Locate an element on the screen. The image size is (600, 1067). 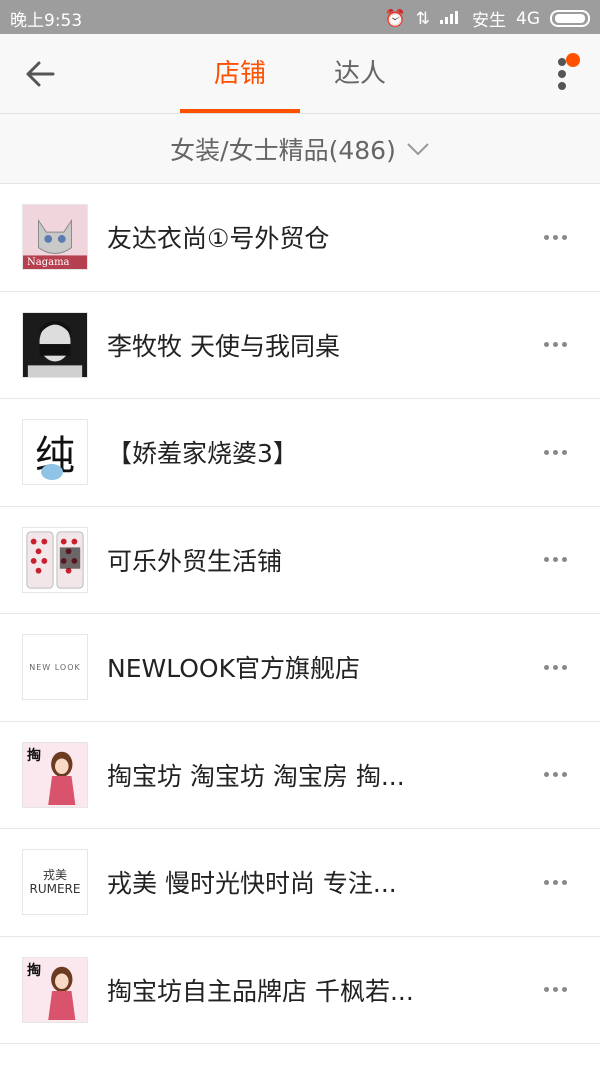
carrier-label: 安生 is located at coordinates (489, 21).